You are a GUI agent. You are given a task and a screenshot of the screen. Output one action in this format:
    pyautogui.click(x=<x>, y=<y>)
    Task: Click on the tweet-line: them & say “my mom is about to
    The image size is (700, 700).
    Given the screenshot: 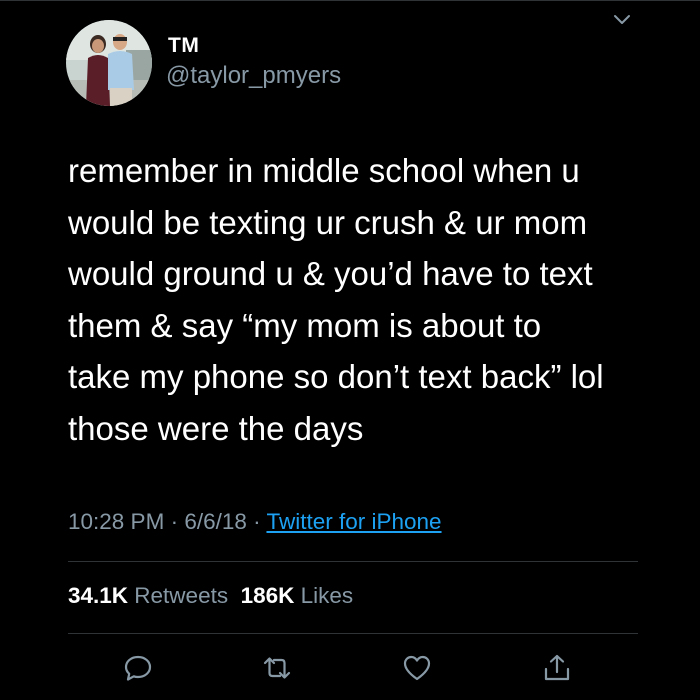 What is the action you would take?
    pyautogui.click(x=305, y=325)
    